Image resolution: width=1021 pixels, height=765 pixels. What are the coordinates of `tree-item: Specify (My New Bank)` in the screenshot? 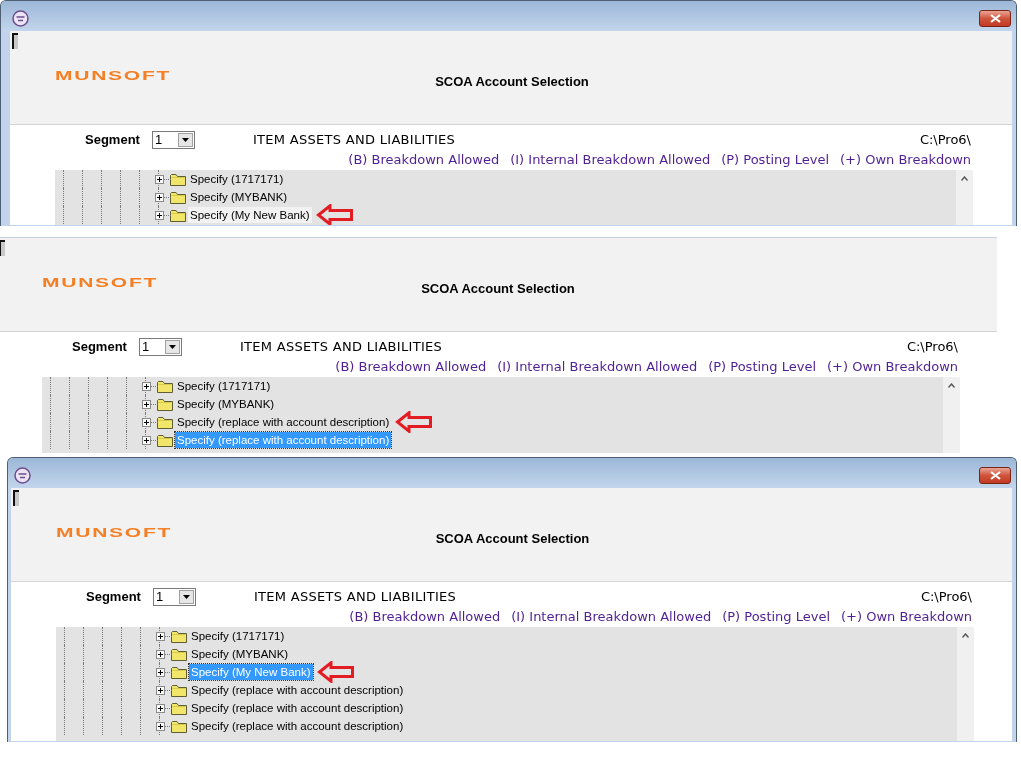 It's located at (250, 215).